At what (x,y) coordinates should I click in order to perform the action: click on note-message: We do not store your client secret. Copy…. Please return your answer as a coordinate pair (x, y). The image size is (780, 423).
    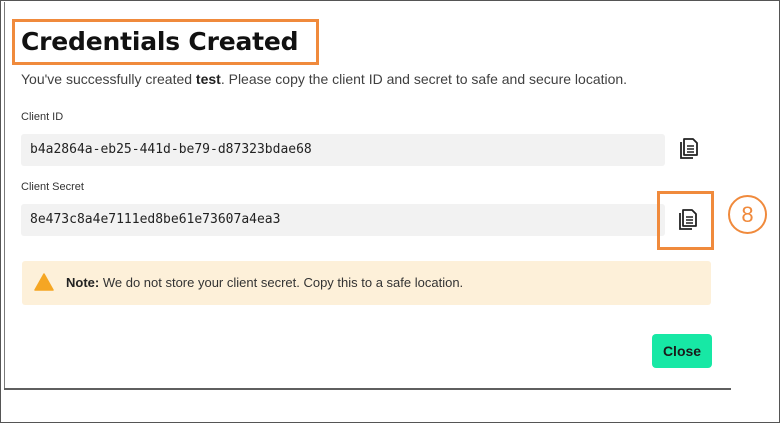
    Looking at the image, I should click on (281, 282).